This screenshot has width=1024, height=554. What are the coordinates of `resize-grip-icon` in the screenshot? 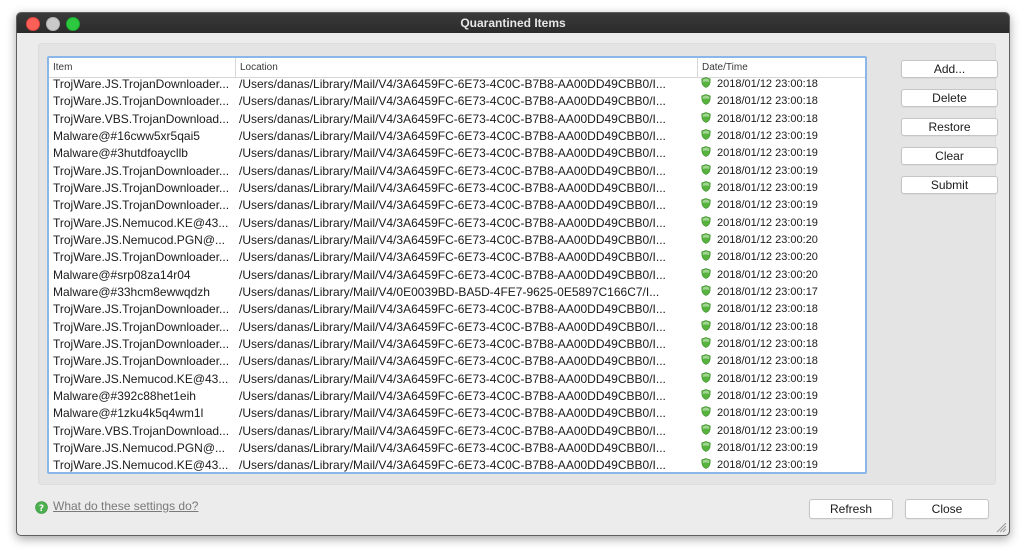 It's located at (1001, 527).